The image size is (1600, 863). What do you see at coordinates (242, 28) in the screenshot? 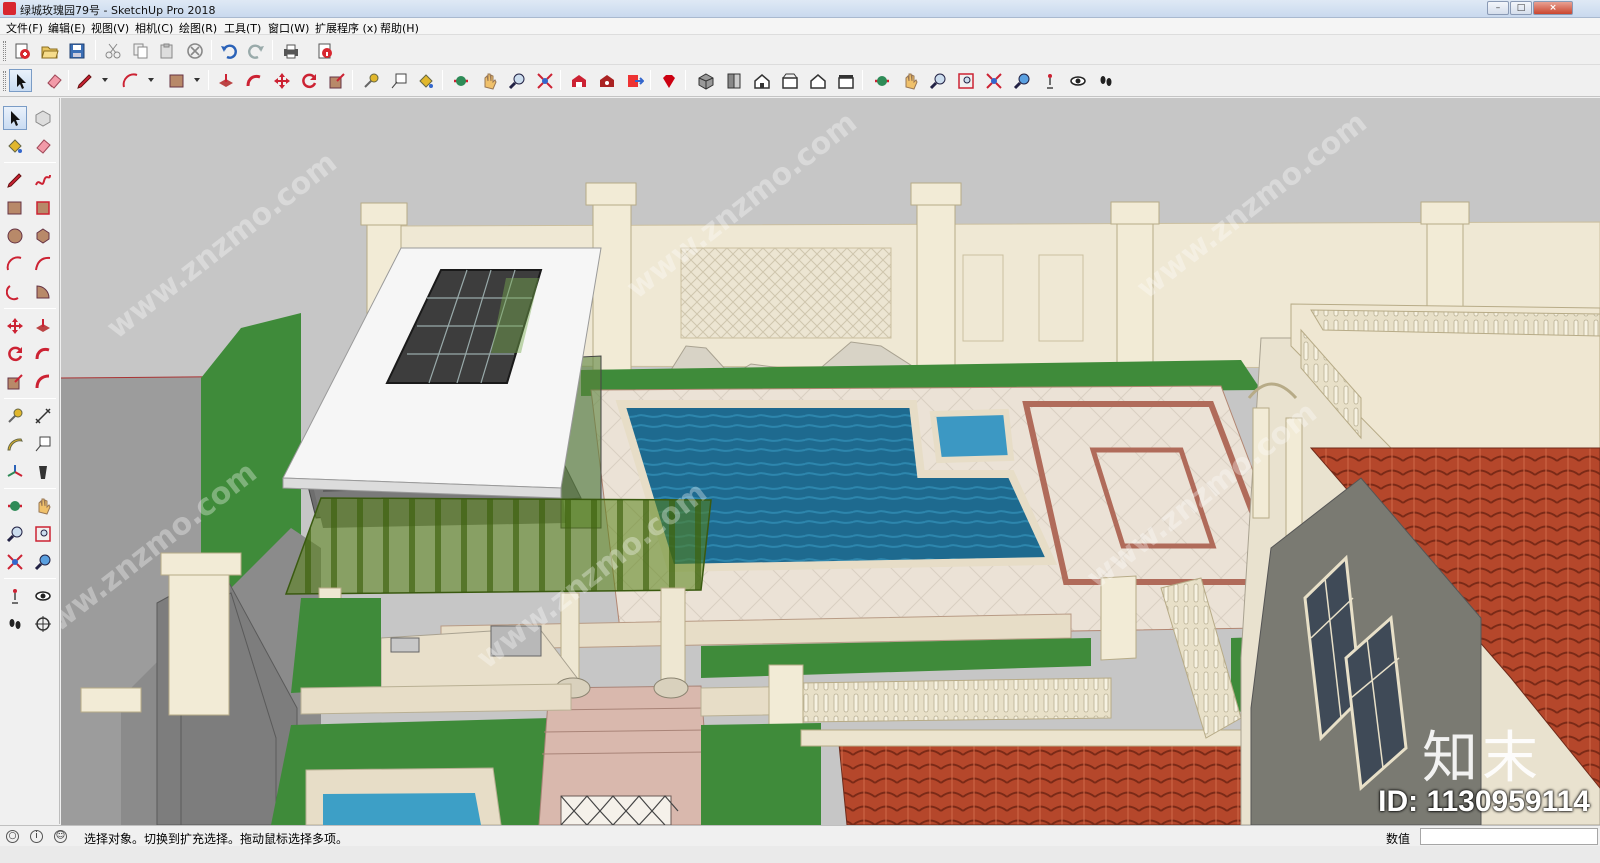
I see `menu-tools: 工具(T)` at bounding box center [242, 28].